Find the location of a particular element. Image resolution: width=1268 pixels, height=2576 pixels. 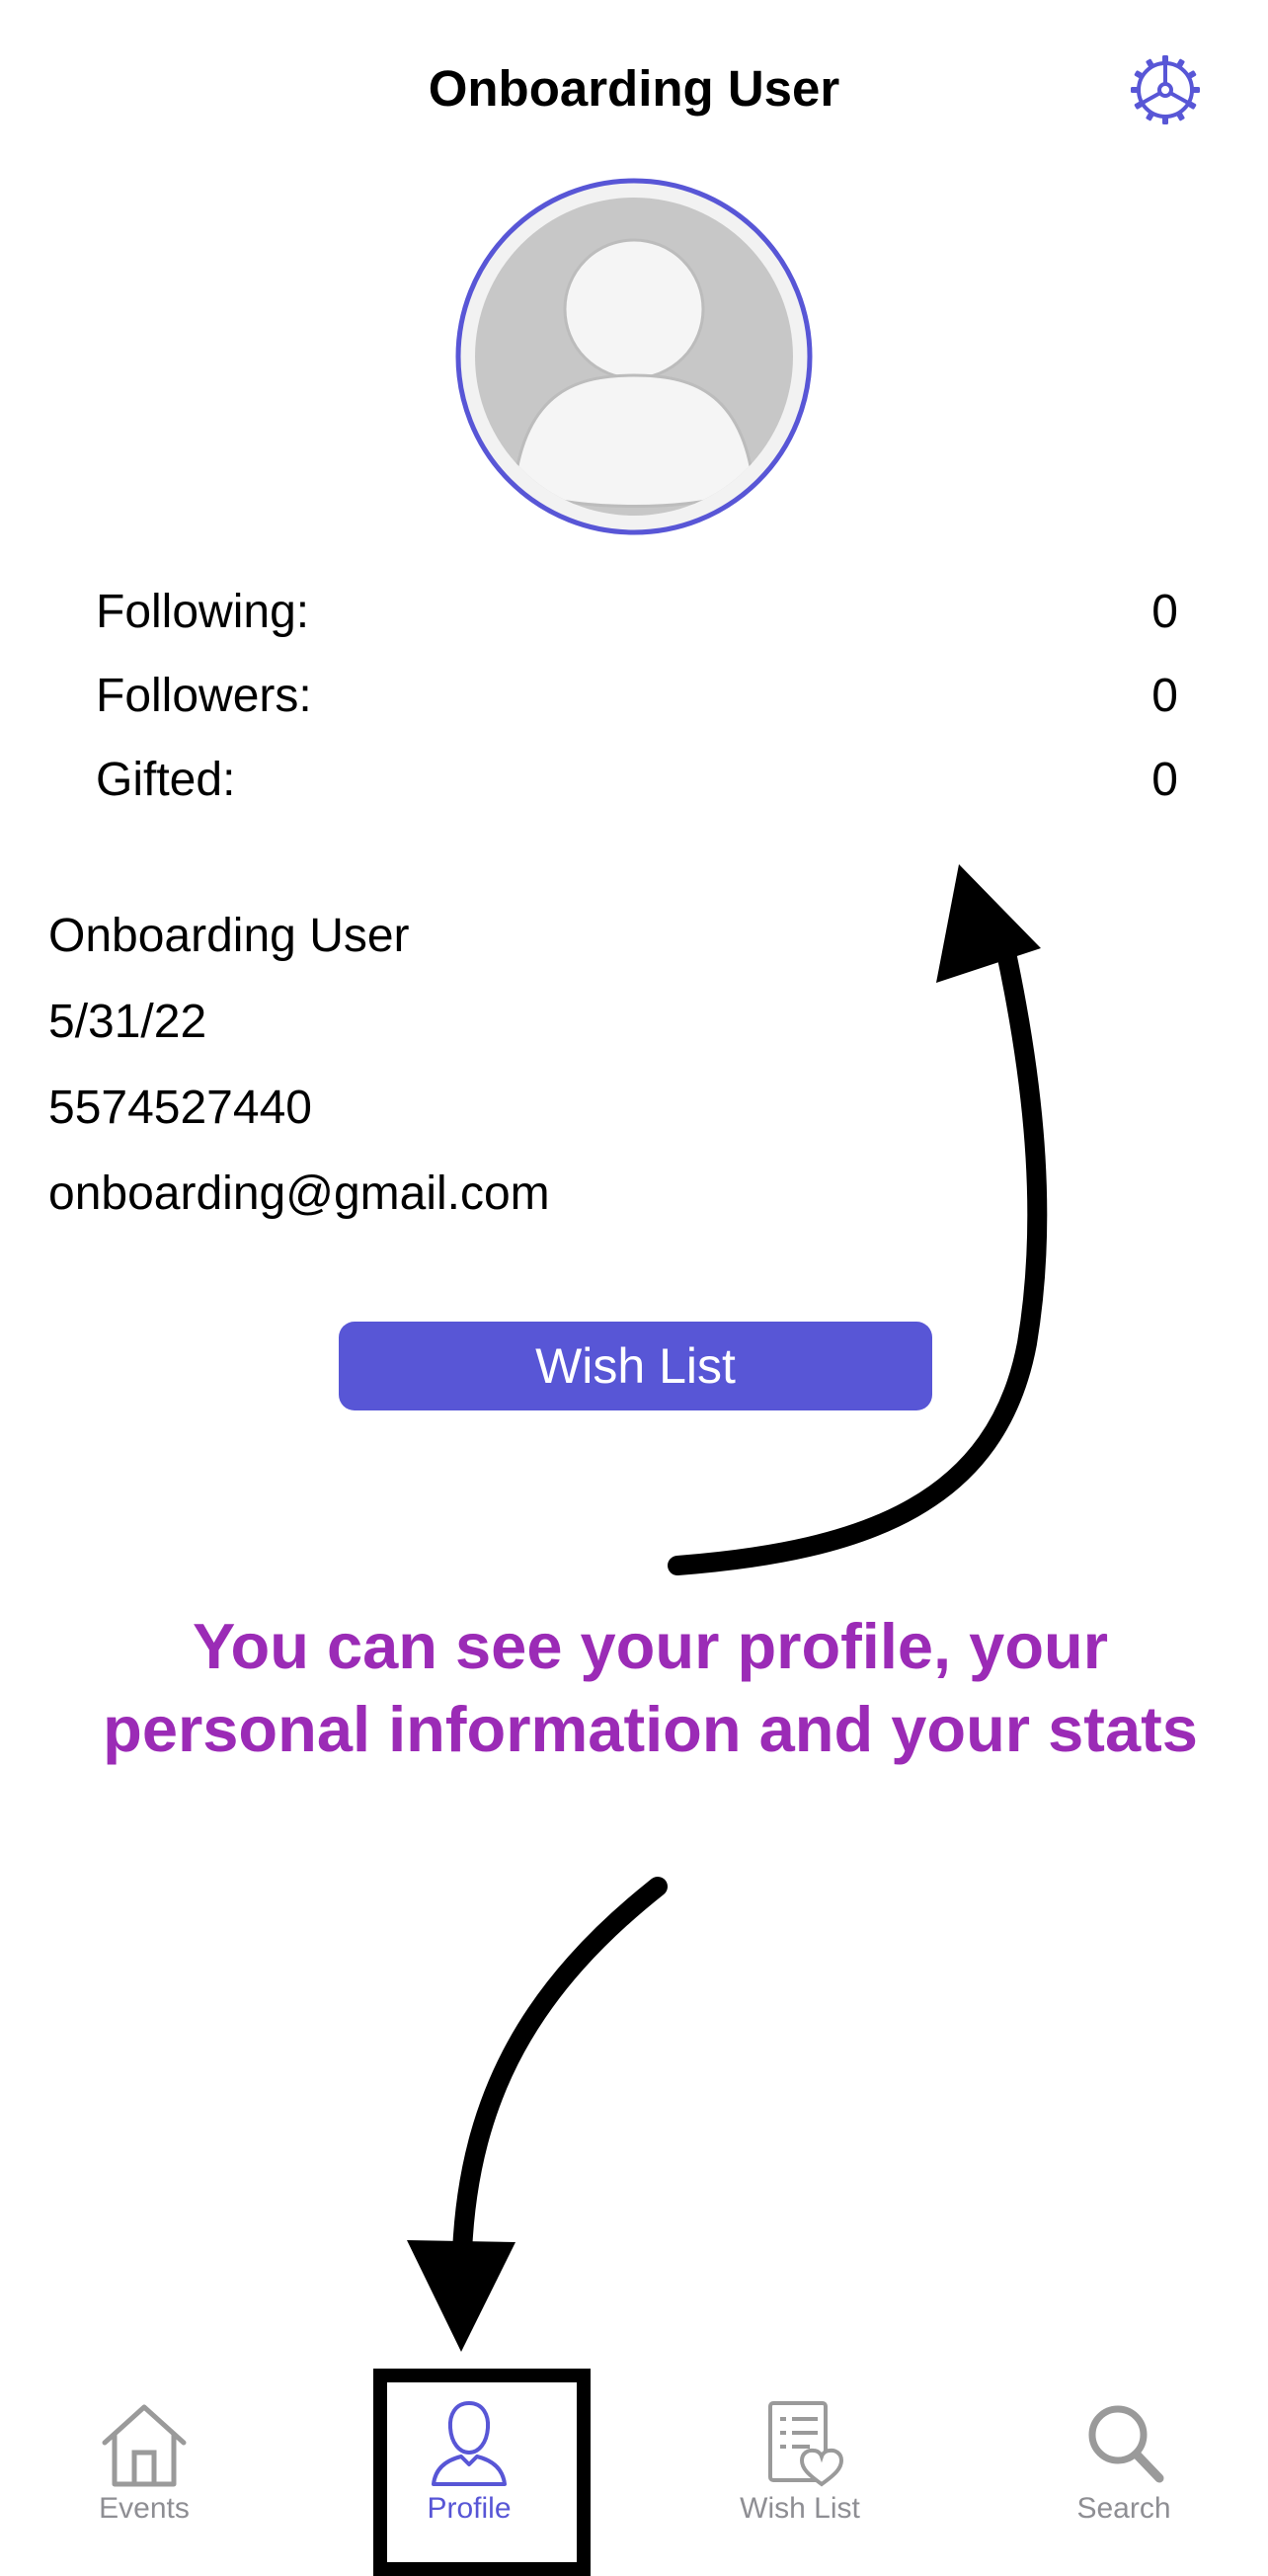

settings-button is located at coordinates (1165, 89).